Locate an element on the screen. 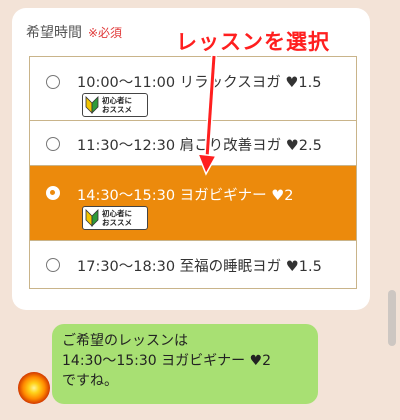 The width and height of the screenshot is (400, 420). scrollbar-thumb is located at coordinates (392, 318).